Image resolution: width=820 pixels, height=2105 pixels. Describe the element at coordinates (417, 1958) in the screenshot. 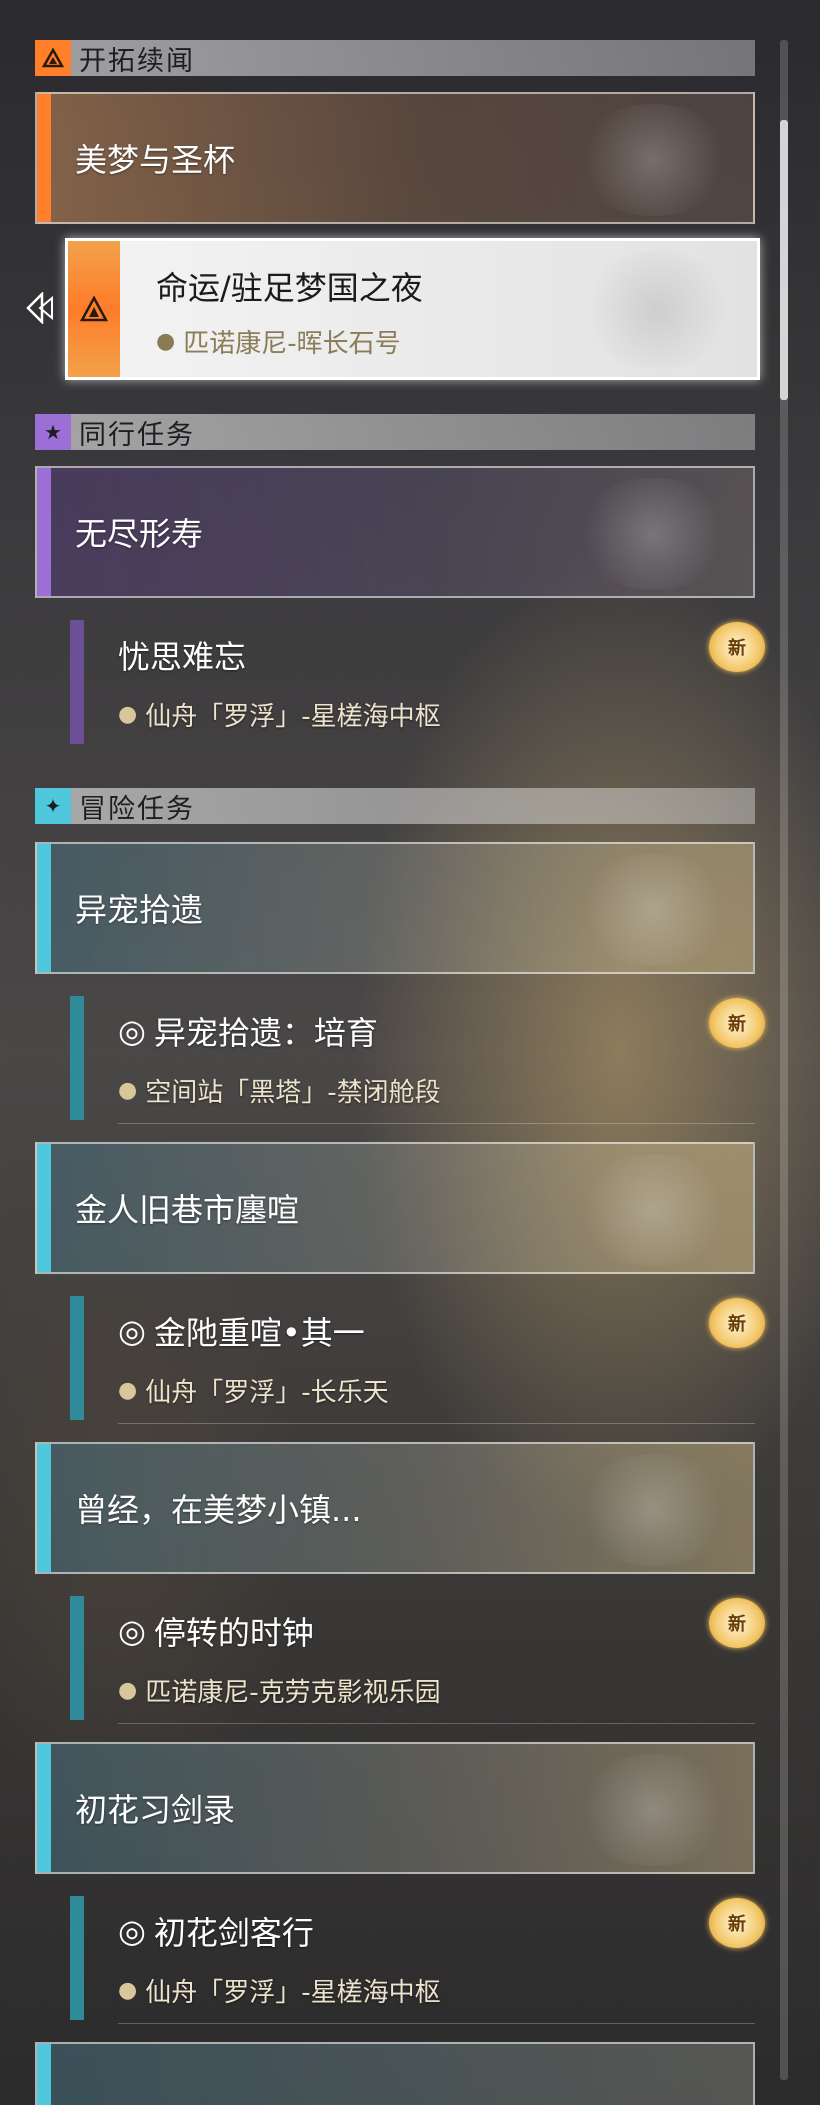

I see `quest-item-adventure: ◎ 初花剑客行 ● 仙舟「罗浮」-星槎海中枢 新` at that location.